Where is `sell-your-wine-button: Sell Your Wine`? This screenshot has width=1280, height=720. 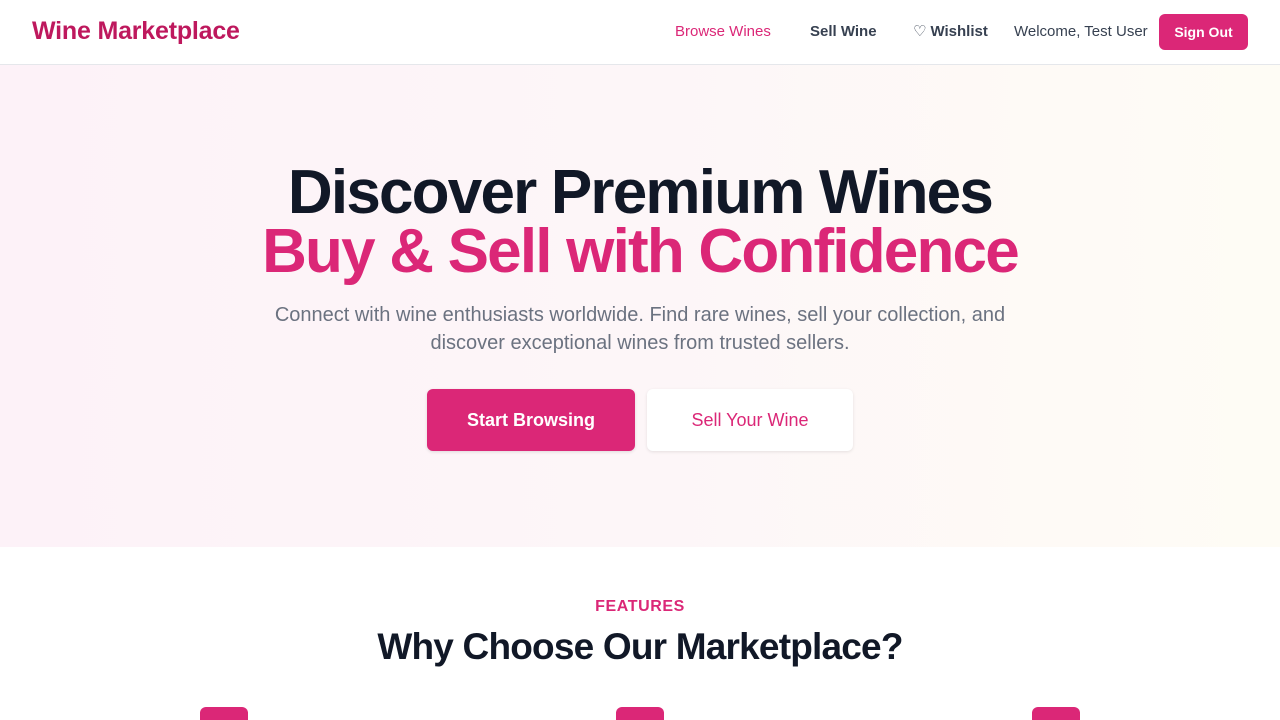
sell-your-wine-button: Sell Your Wine is located at coordinates (750, 420).